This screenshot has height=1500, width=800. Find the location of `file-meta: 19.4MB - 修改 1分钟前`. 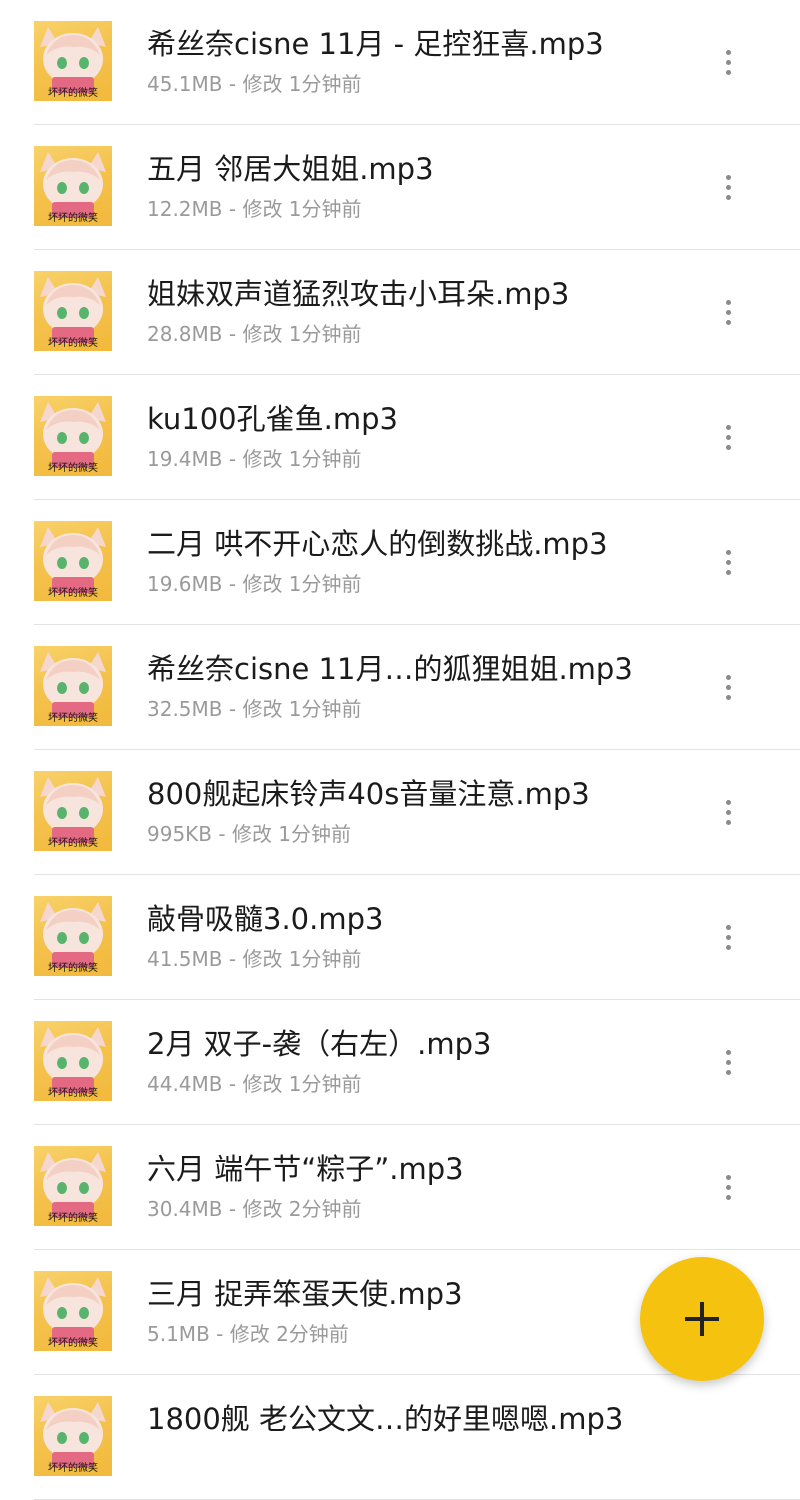

file-meta: 19.4MB - 修改 1分钟前 is located at coordinates (254, 459).